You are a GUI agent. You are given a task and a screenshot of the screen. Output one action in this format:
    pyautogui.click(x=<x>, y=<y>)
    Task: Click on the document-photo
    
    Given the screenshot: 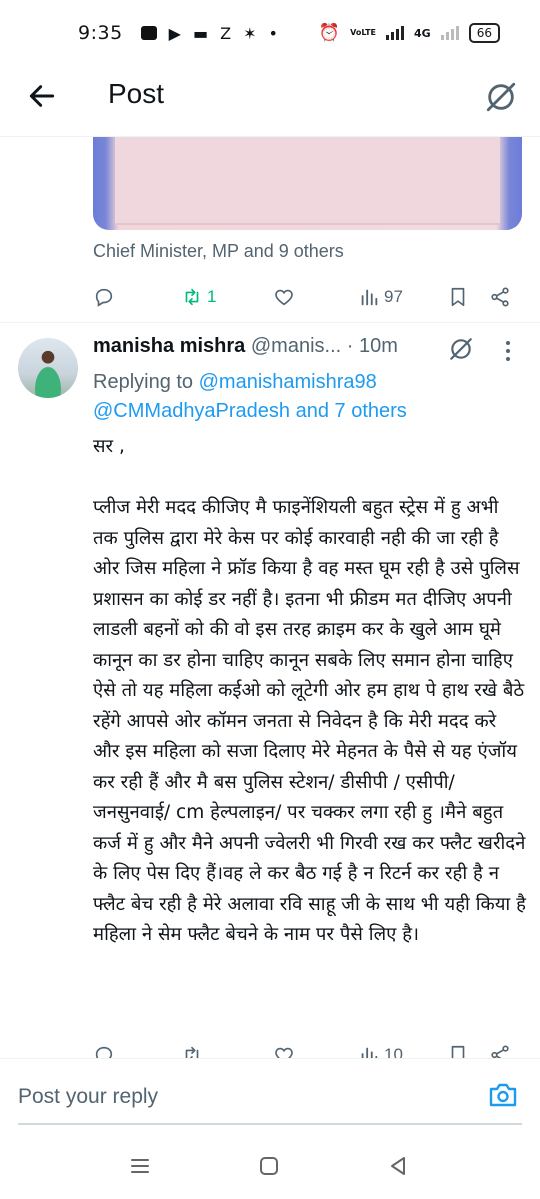 What is the action you would take?
    pyautogui.click(x=307, y=181)
    